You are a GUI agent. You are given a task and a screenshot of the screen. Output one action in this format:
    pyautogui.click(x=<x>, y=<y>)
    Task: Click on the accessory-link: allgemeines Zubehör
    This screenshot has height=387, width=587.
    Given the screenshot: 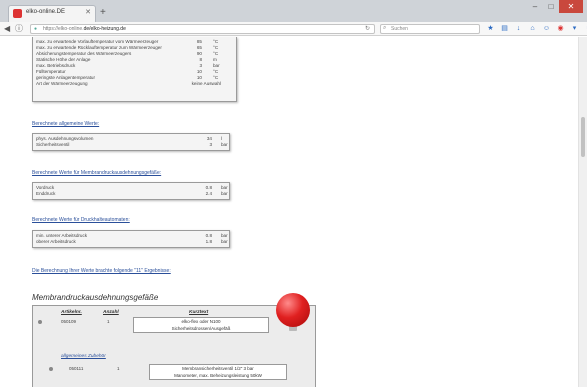 What is the action you would take?
    pyautogui.click(x=83, y=356)
    